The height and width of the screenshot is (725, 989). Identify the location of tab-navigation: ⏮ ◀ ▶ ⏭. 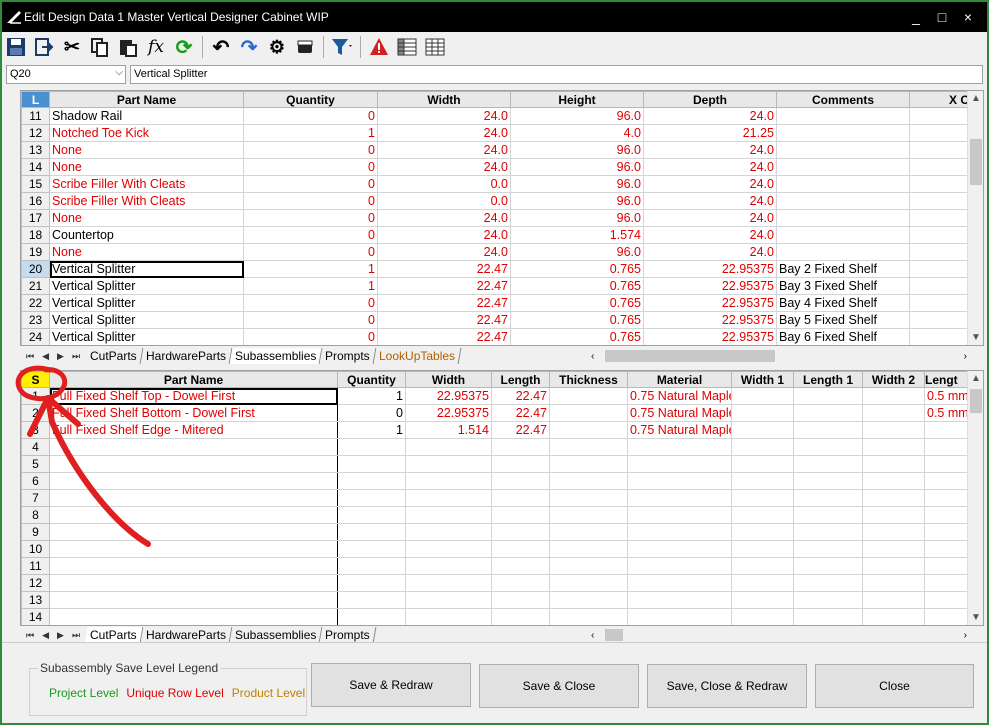
(53, 635).